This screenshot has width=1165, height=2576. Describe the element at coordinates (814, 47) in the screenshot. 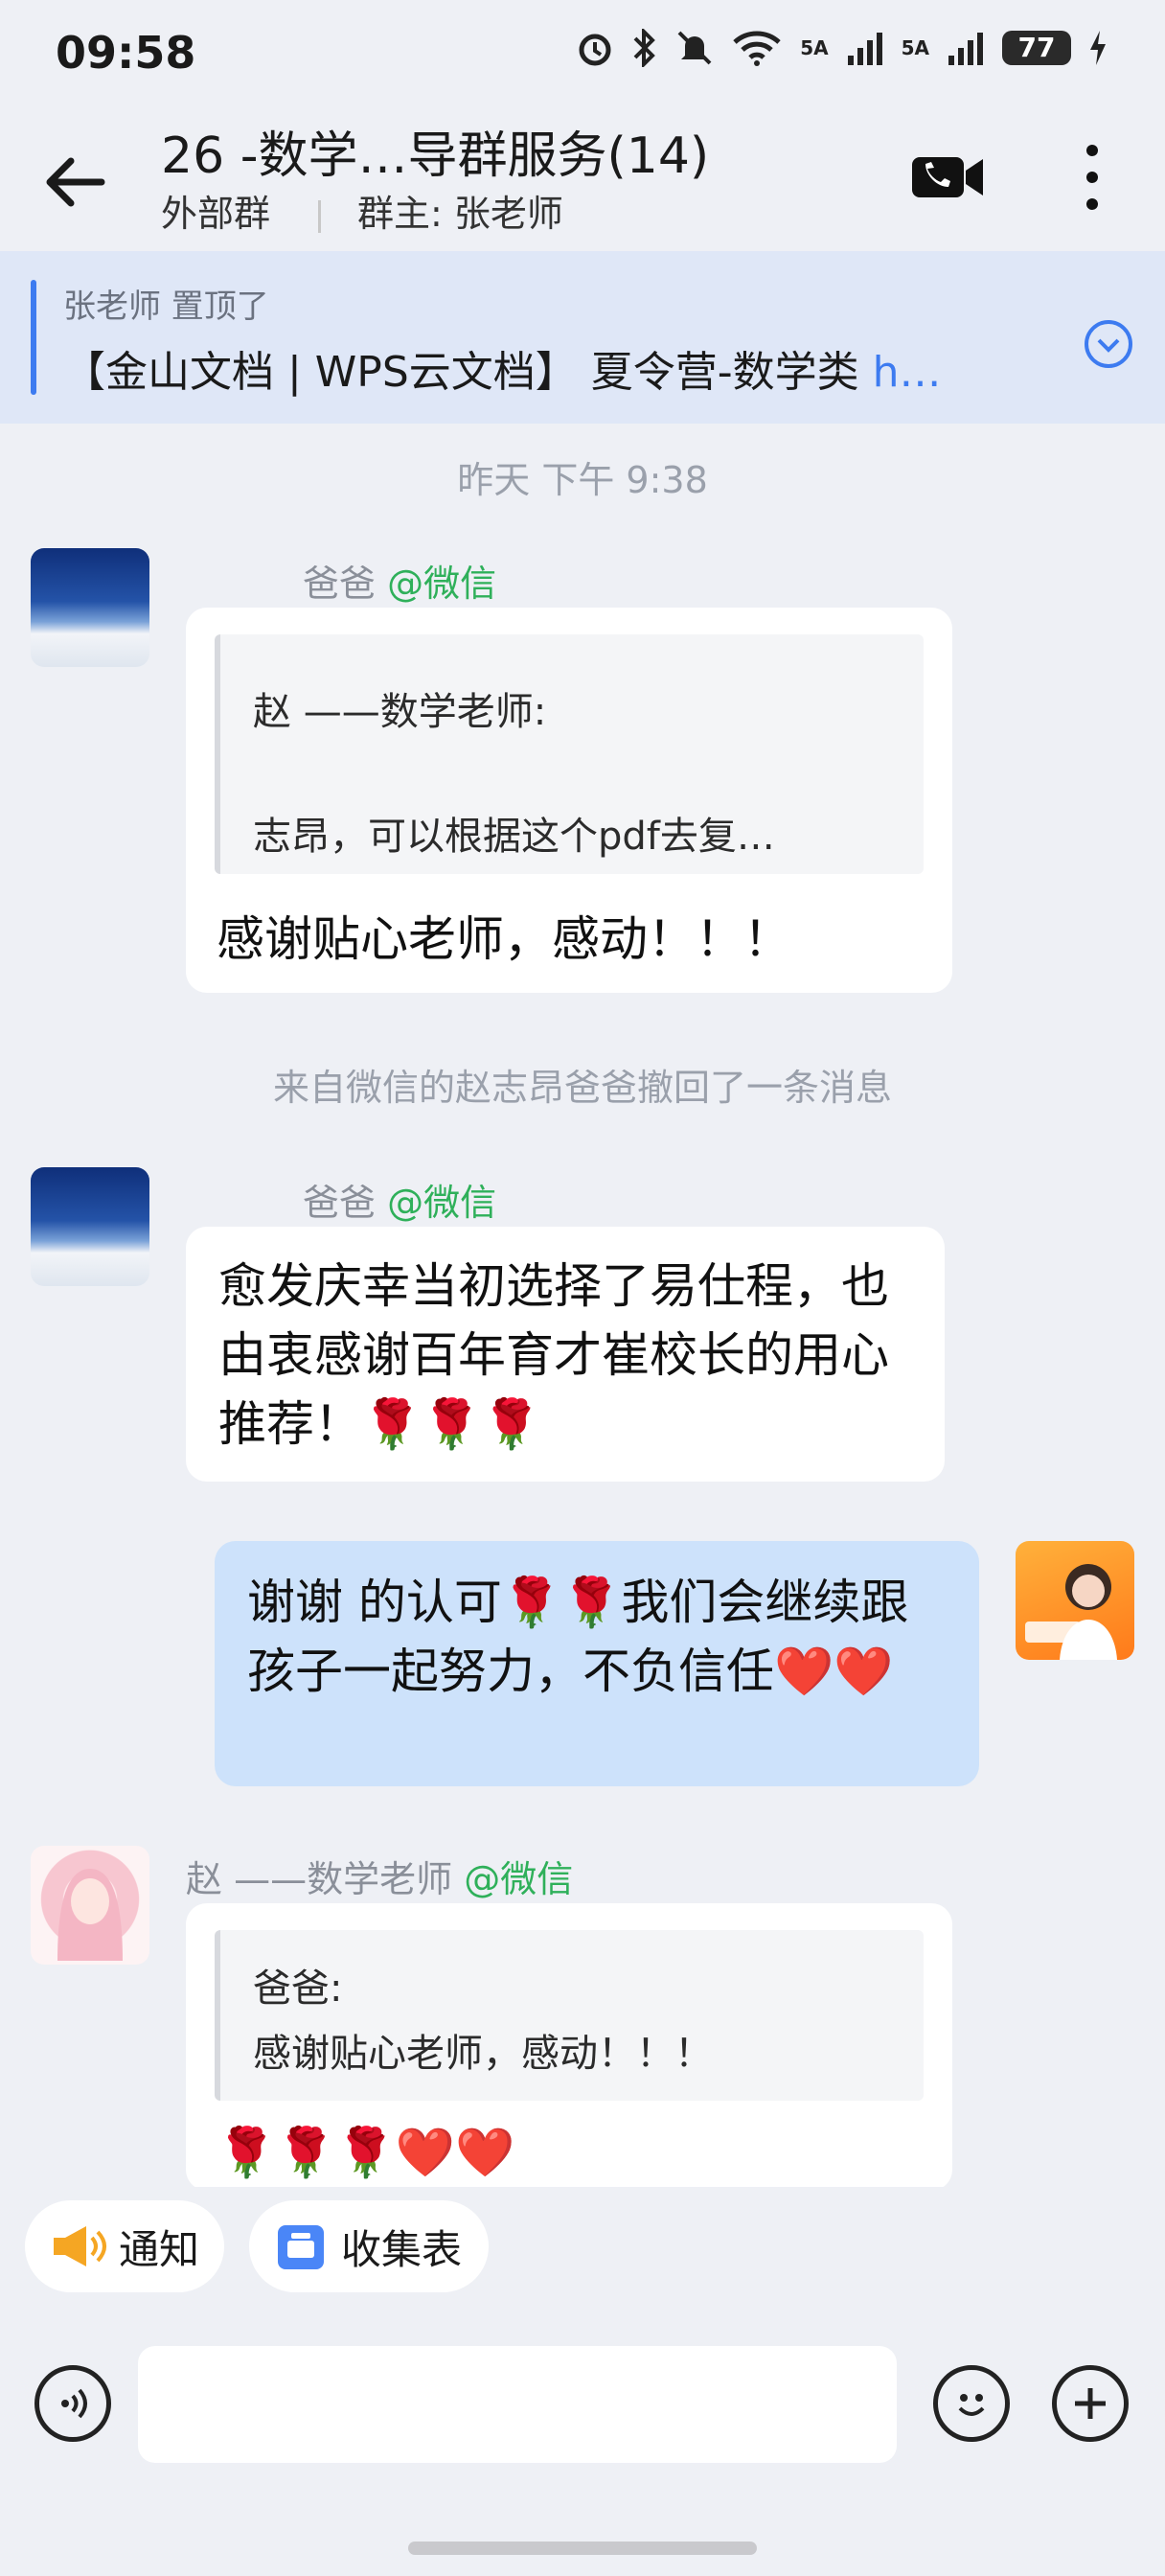

I see `signal-1-label: 5A` at that location.